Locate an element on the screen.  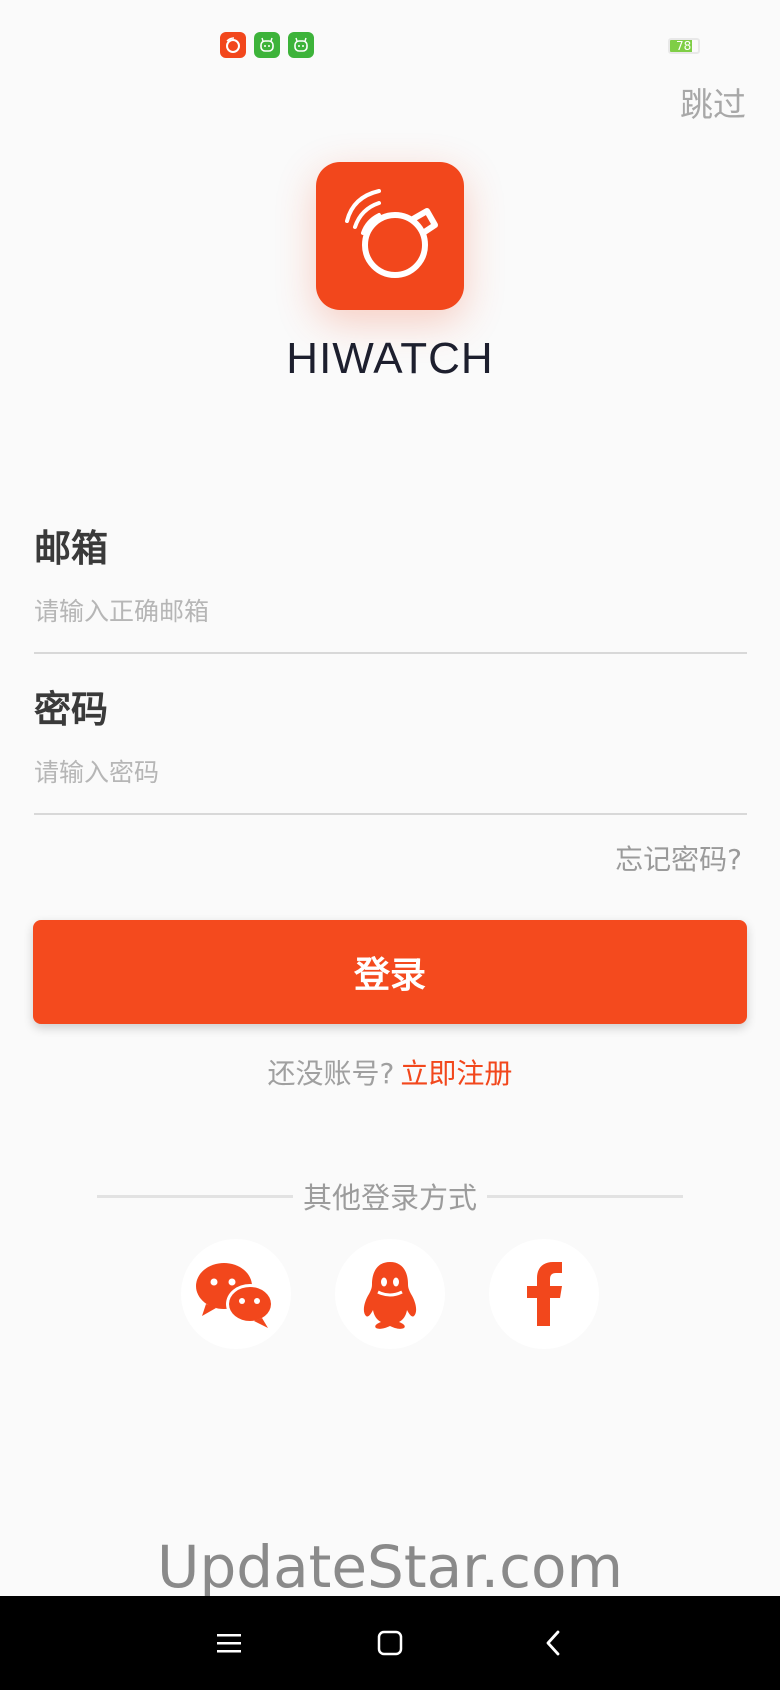
battery-indicator: 78 is located at coordinates (684, 46).